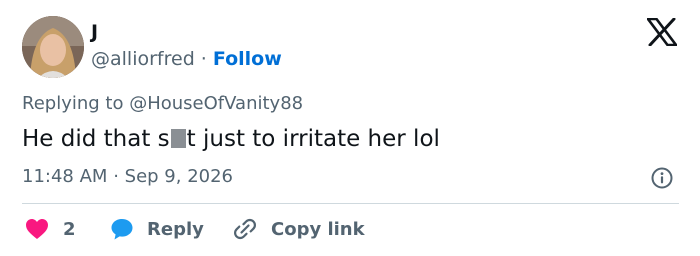 This screenshot has height=256, width=700. What do you see at coordinates (313, 139) in the screenshot?
I see `tweet-text-after: t just to irritate her lol` at bounding box center [313, 139].